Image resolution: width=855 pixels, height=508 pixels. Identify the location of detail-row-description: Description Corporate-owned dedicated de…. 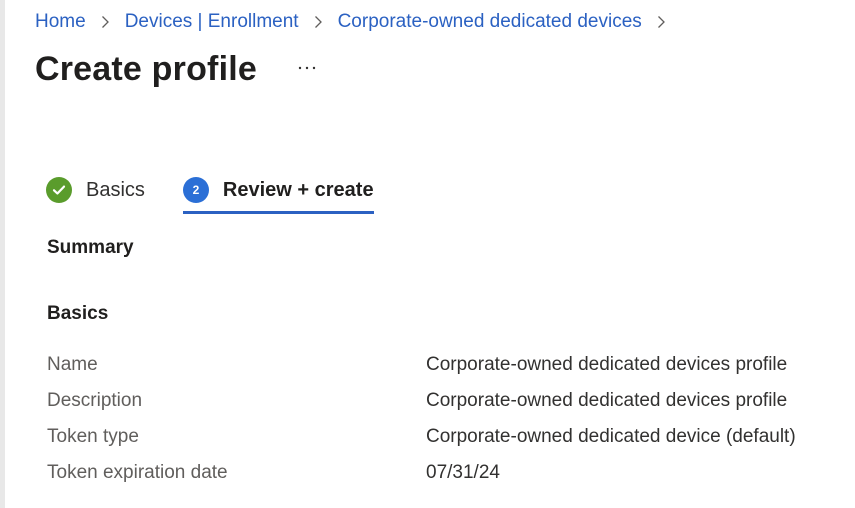
(437, 402).